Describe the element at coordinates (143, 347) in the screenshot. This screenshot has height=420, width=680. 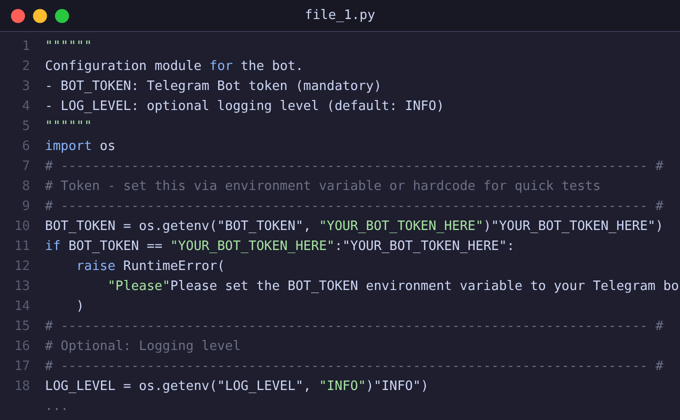
I see `code-line: # Optional: Logging level` at that location.